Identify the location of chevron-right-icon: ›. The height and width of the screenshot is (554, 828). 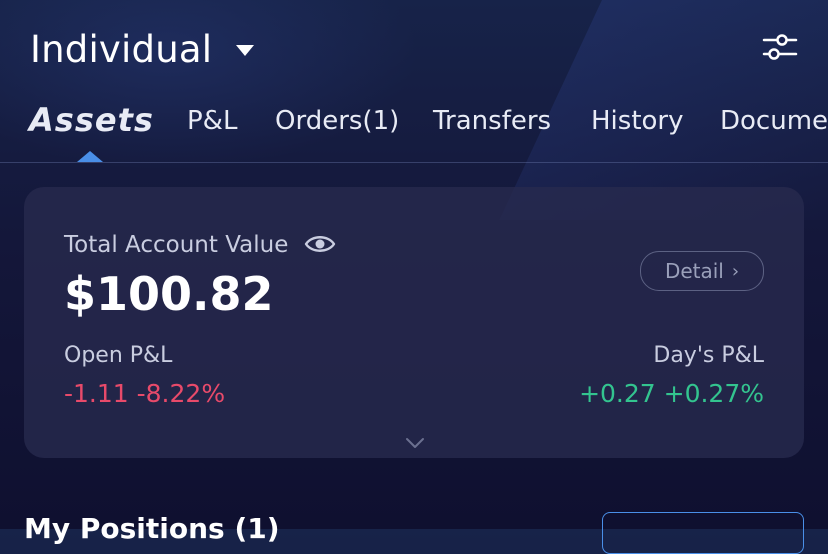
(735, 271).